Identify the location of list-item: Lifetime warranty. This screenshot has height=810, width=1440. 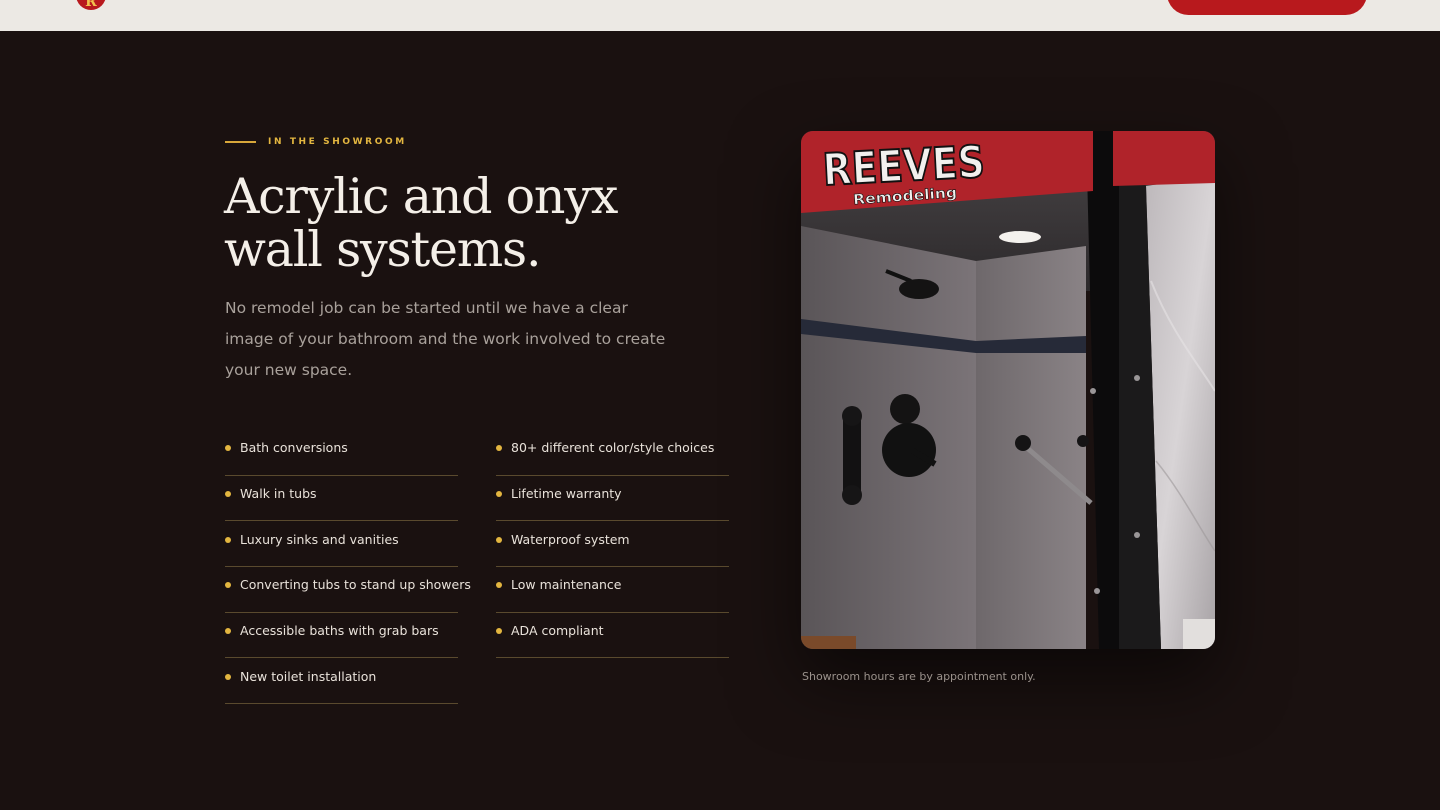
(612, 499).